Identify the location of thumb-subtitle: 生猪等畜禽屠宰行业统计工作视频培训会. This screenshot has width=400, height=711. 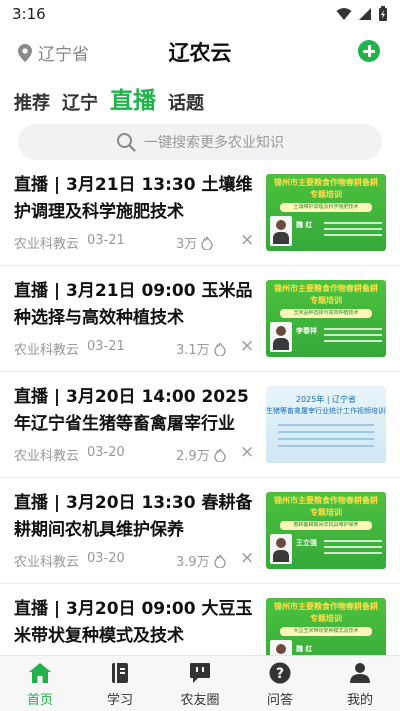
(326, 411).